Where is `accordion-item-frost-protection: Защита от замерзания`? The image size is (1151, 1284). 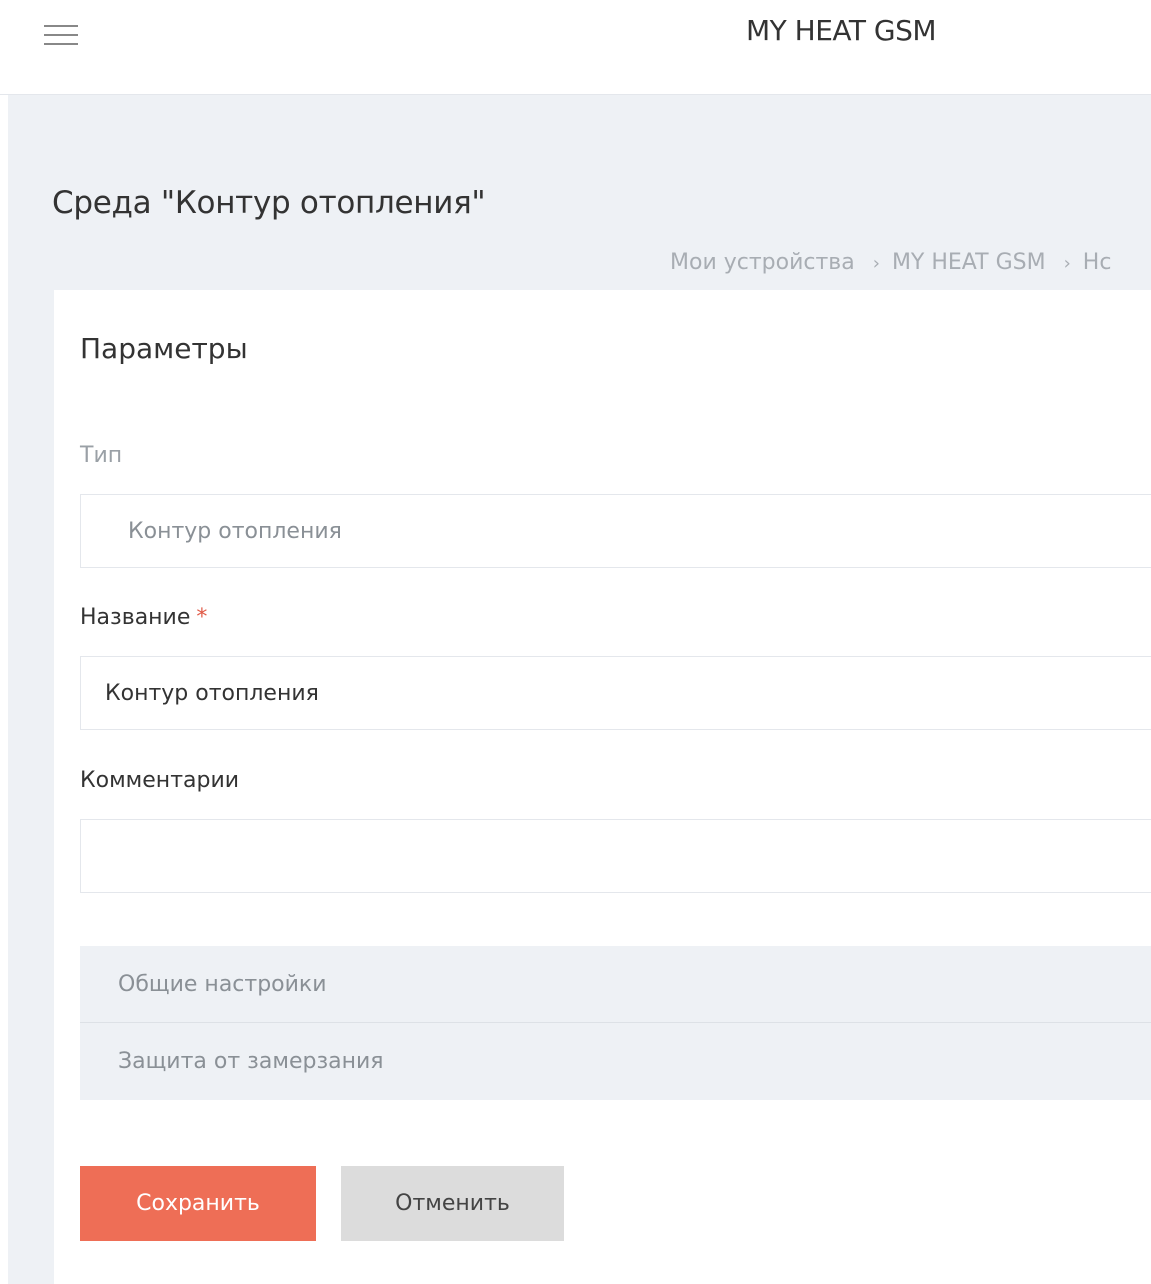 accordion-item-frost-protection: Защита от замерзания is located at coordinates (615, 1060).